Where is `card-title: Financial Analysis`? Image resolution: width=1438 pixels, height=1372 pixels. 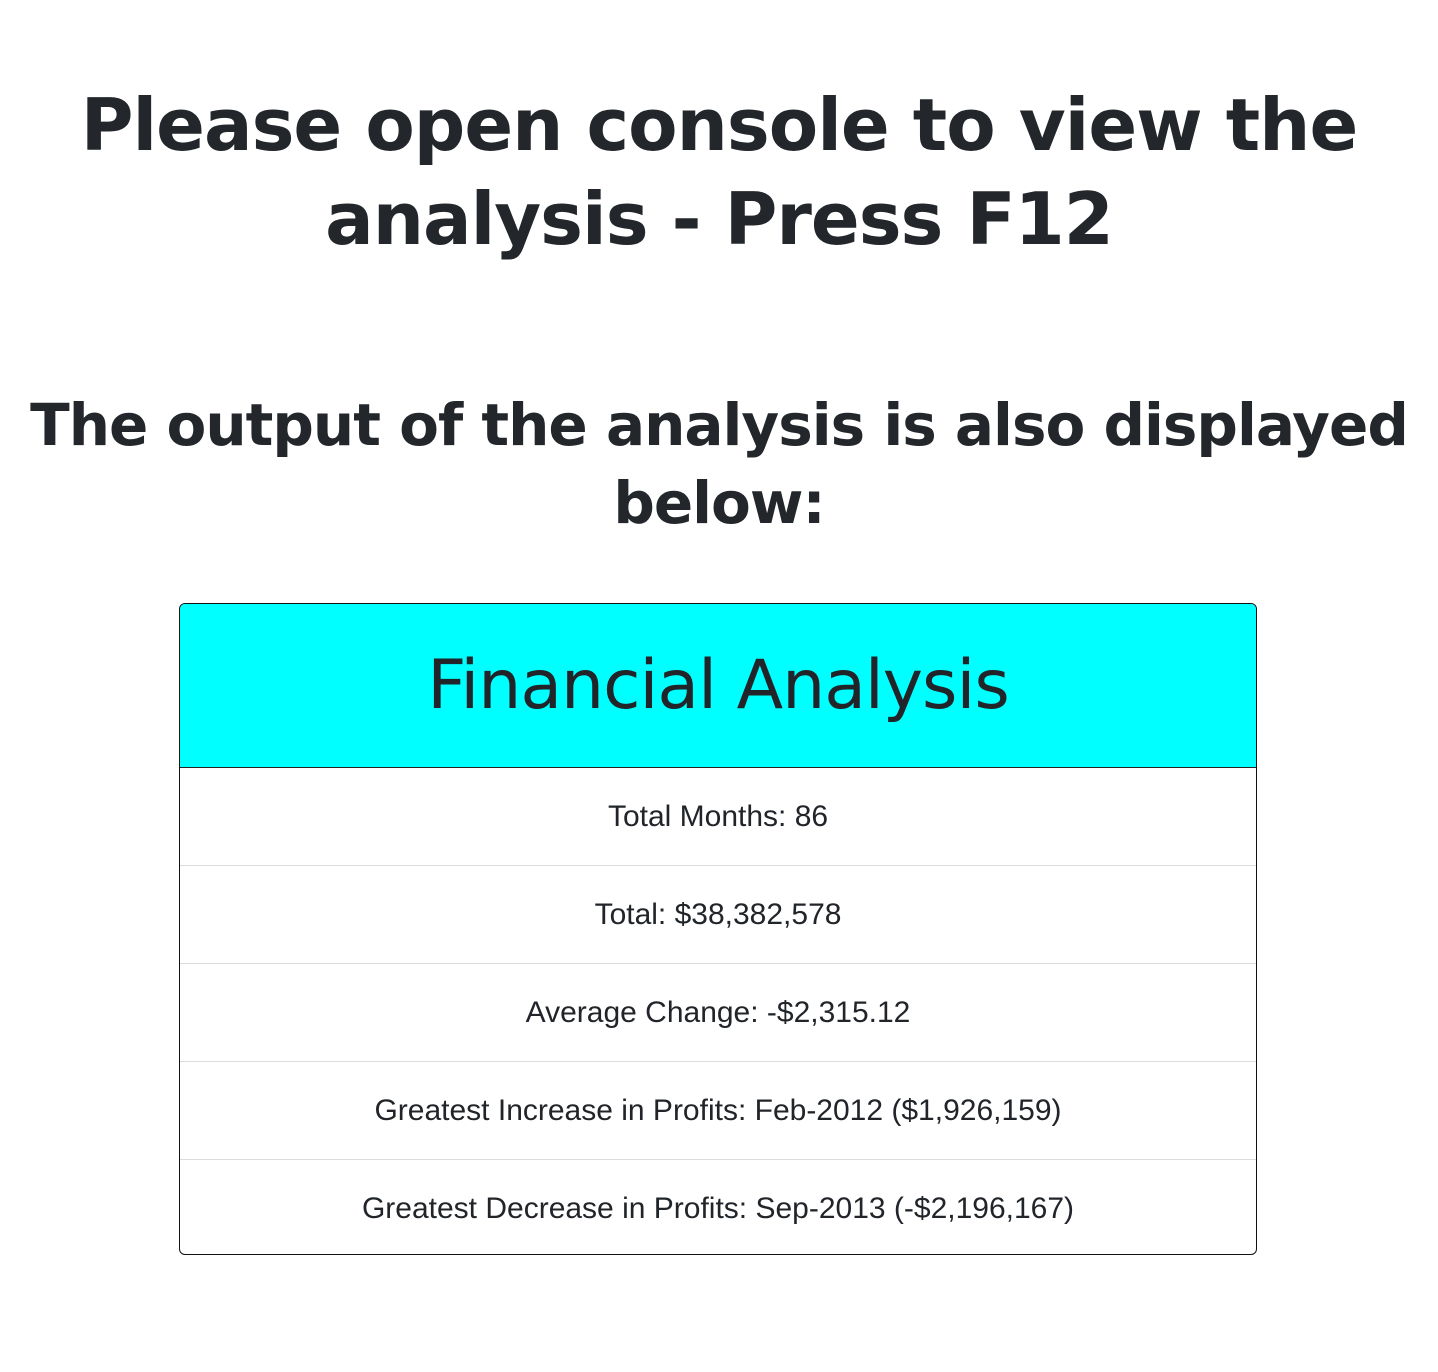 card-title: Financial Analysis is located at coordinates (718, 685).